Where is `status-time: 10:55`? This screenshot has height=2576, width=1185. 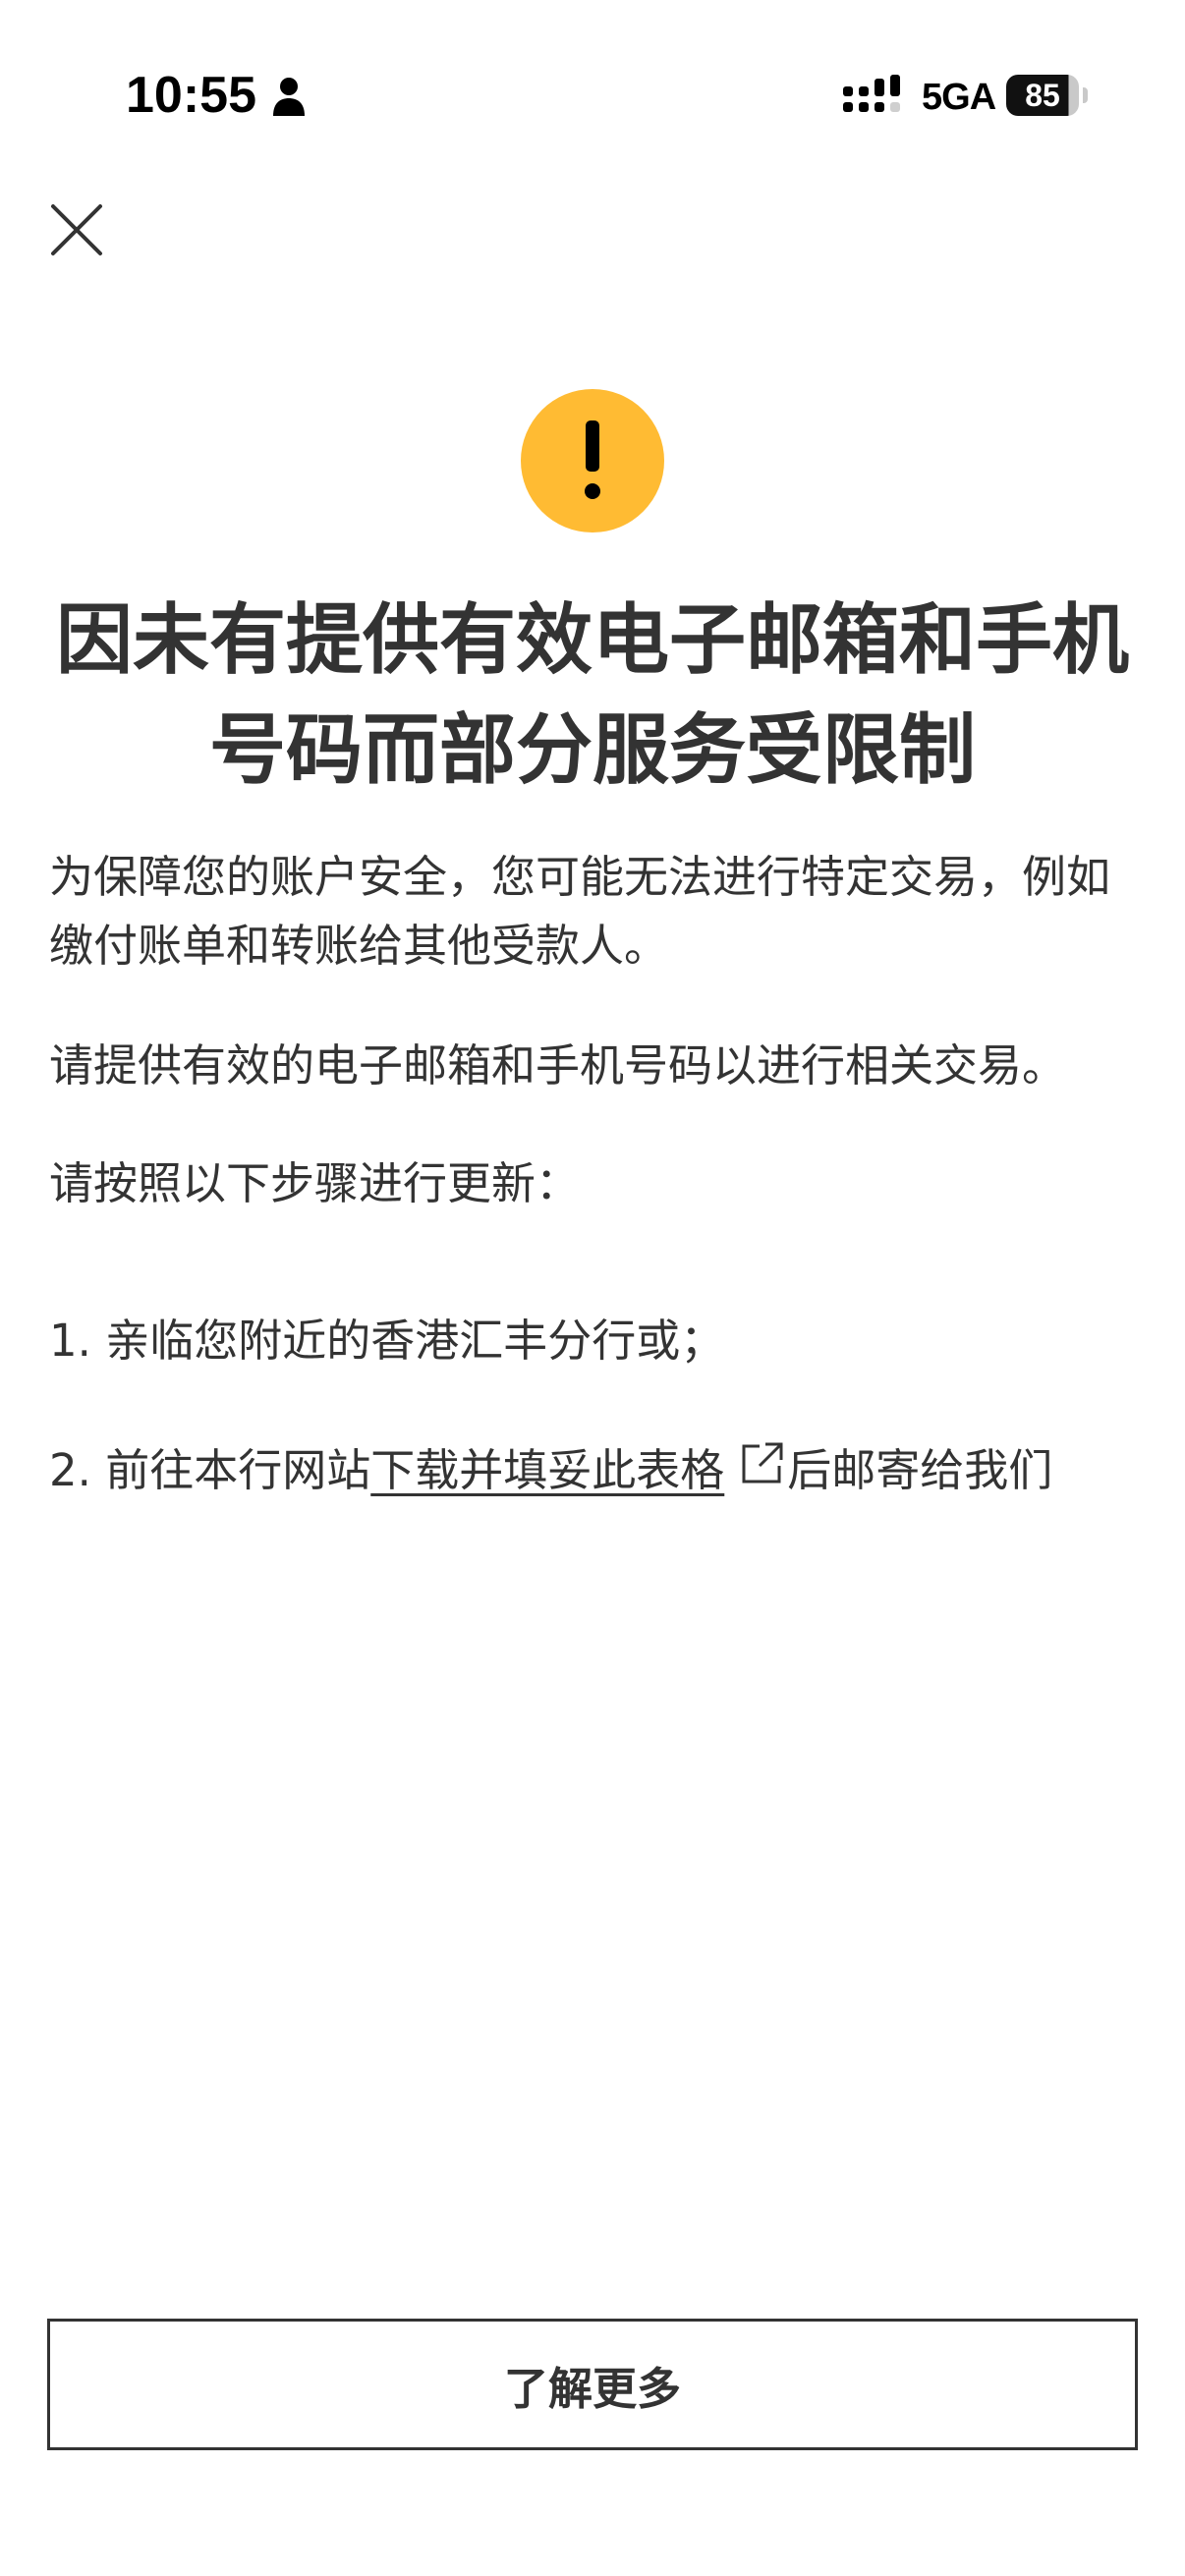
status-time: 10:55 is located at coordinates (191, 95).